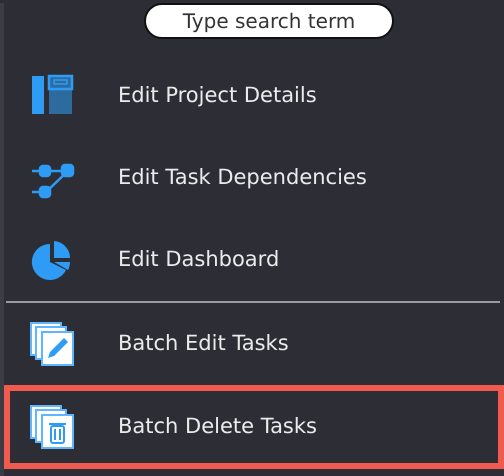 Image resolution: width=504 pixels, height=476 pixels. I want to click on stacked-pages-pencil-icon, so click(52, 344).